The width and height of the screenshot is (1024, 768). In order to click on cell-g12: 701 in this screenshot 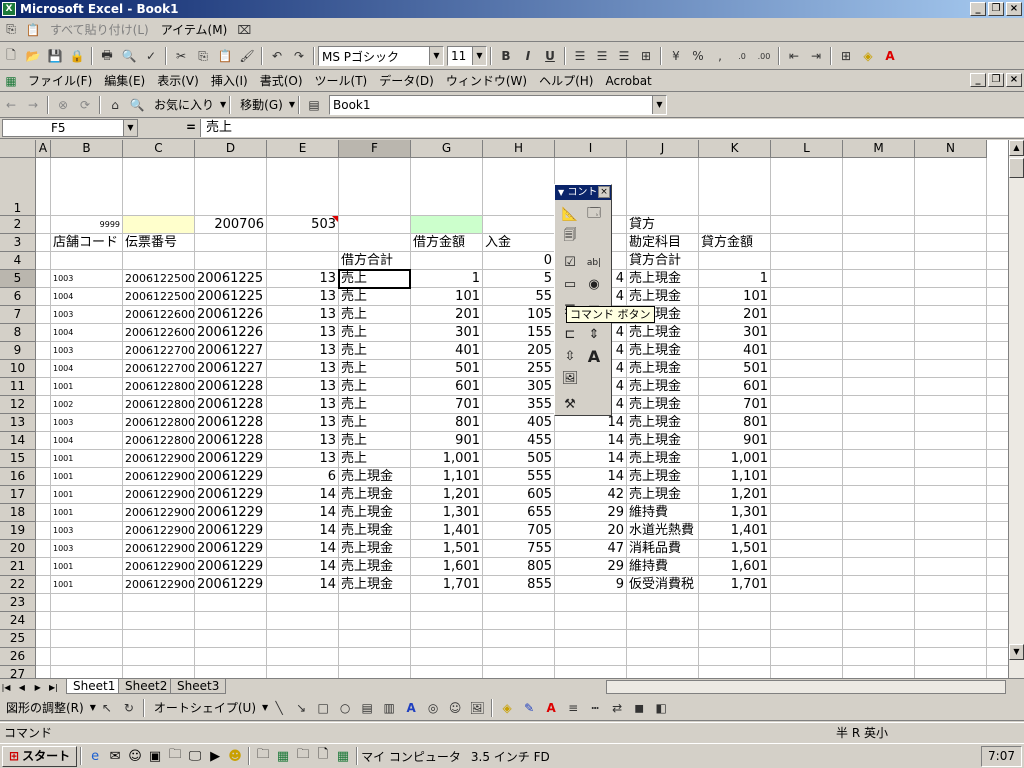, I will do `click(447, 404)`.